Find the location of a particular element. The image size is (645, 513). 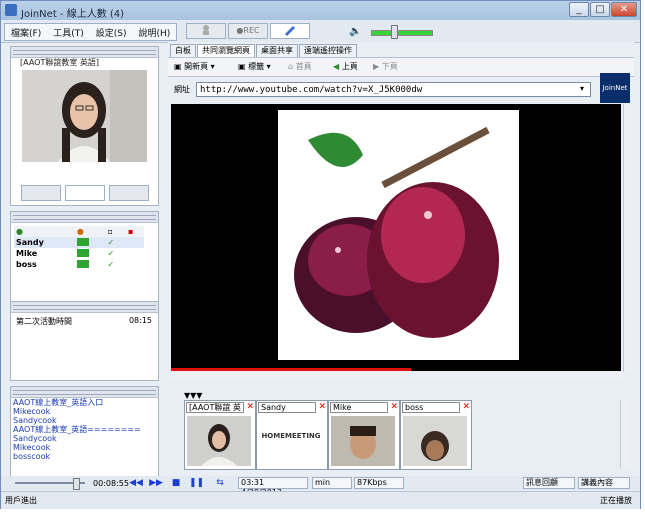

stop-icon: ■ is located at coordinates (176, 483).